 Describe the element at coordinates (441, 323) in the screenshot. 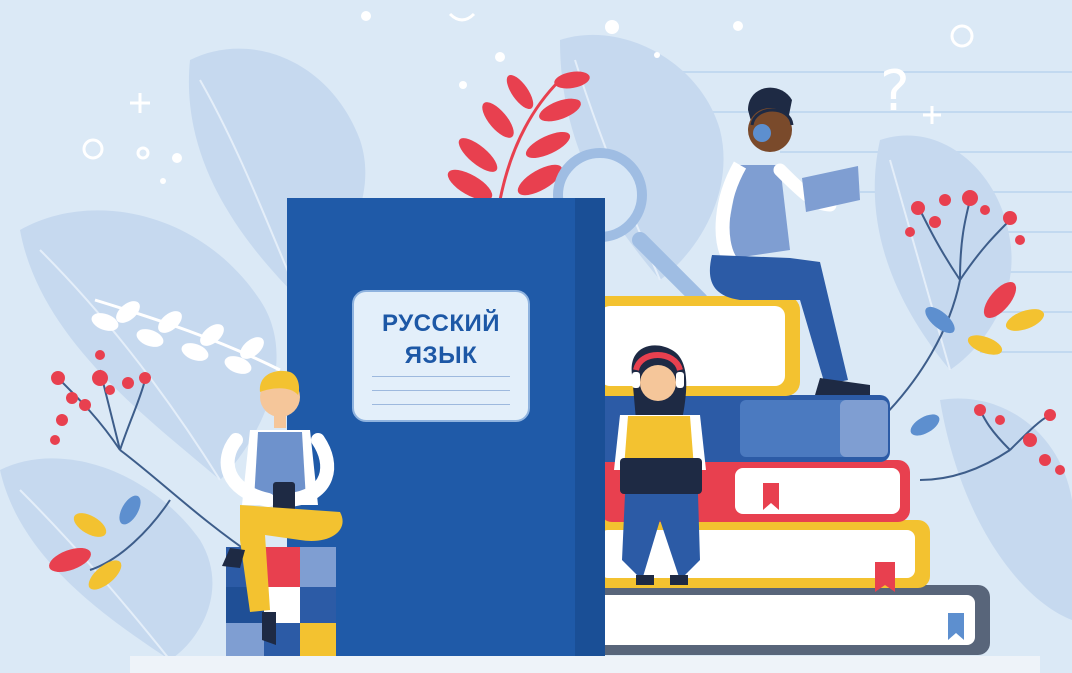

I see `book-title-line1: РУССКИЙ` at that location.